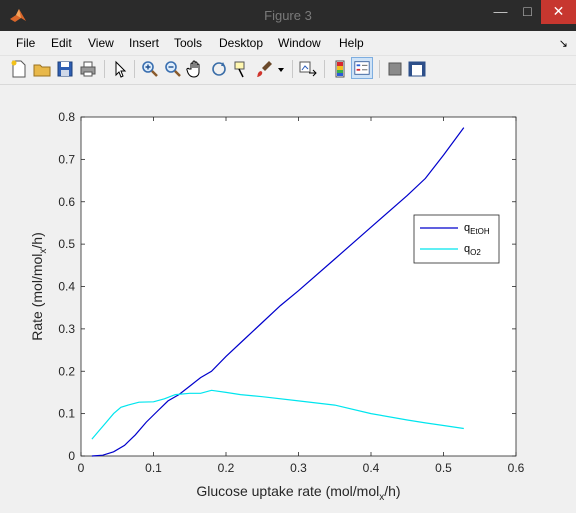 This screenshot has width=576, height=513. I want to click on y-tick-label: 0.1, so click(66, 414).